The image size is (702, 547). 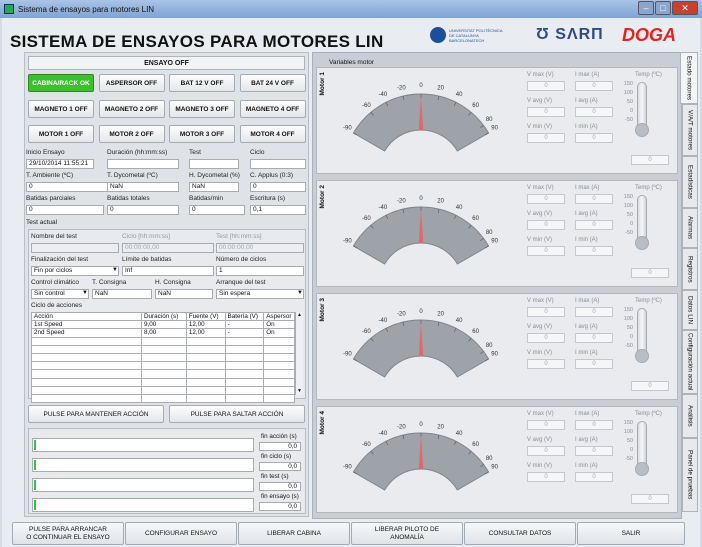 I want to click on cabina-rack-ok-button: CABINA/RACK OK, so click(x=61, y=83).